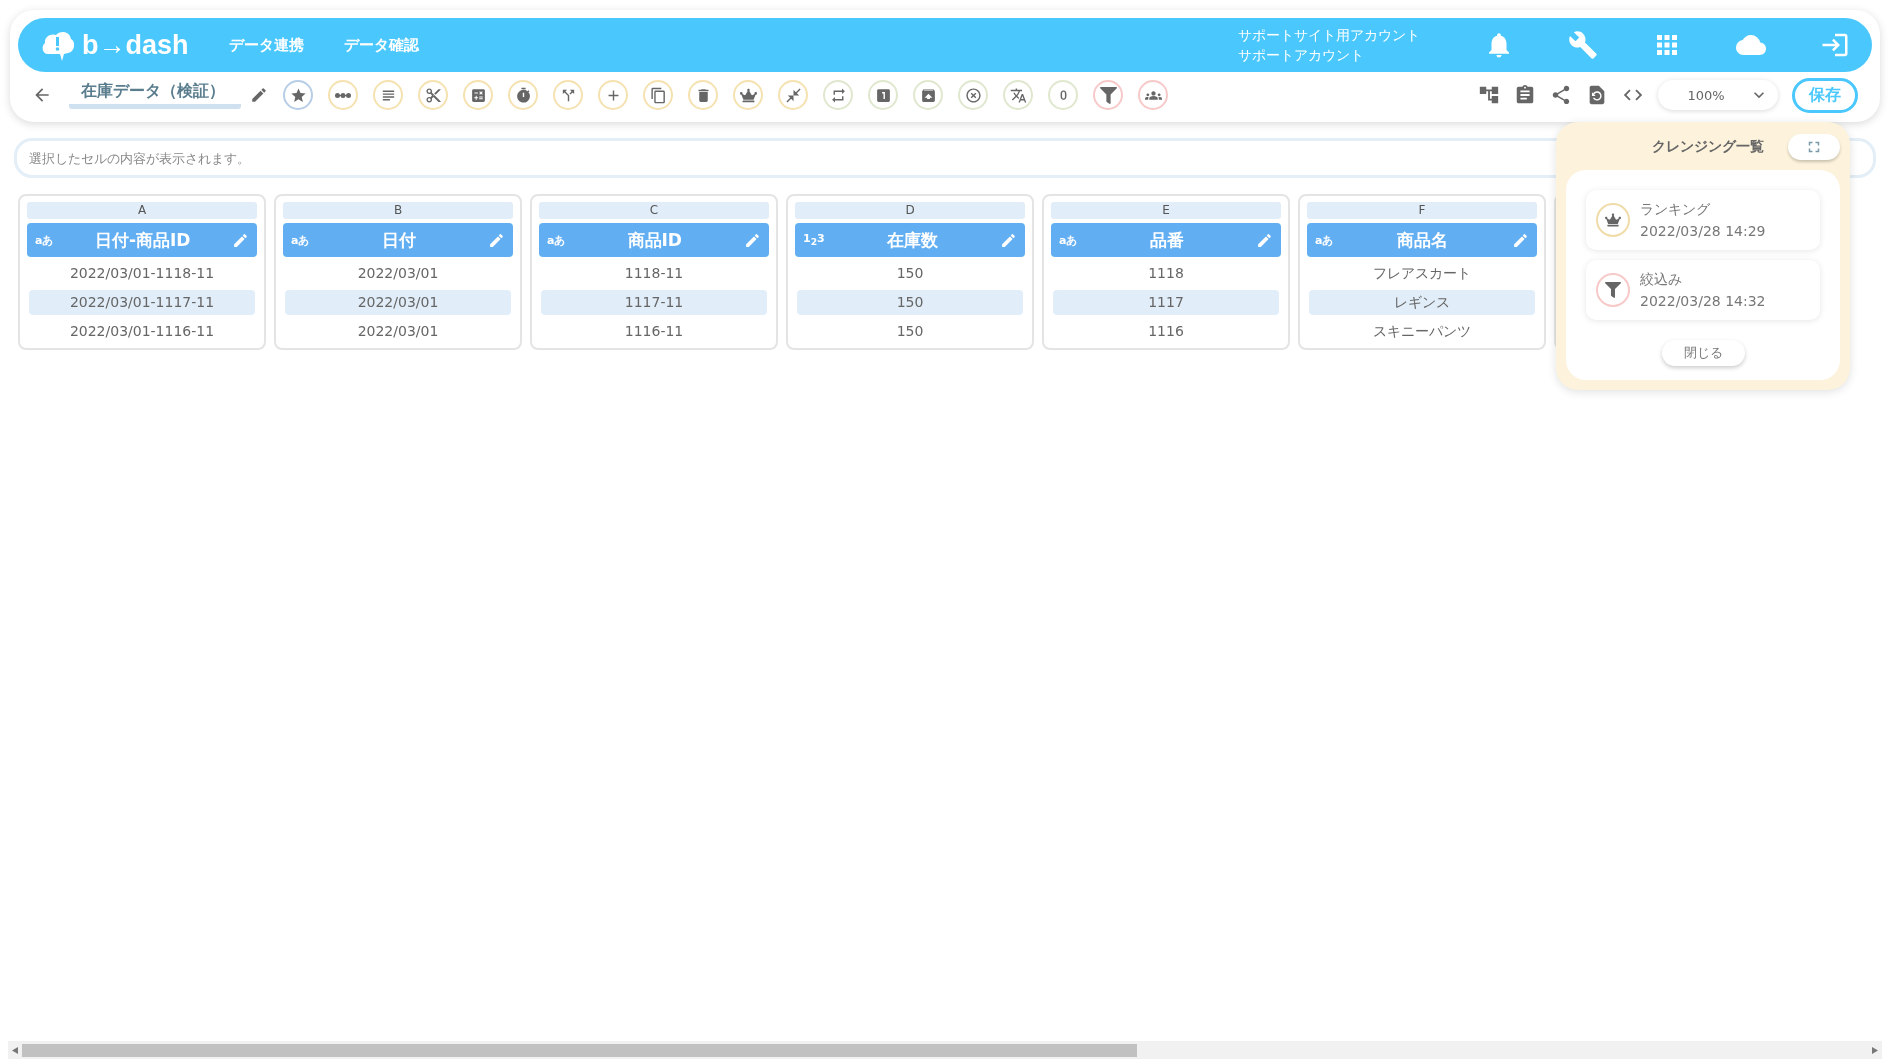 The width and height of the screenshot is (1890, 1063). Describe the element at coordinates (1875, 1050) in the screenshot. I see `scroll-right-icon` at that location.